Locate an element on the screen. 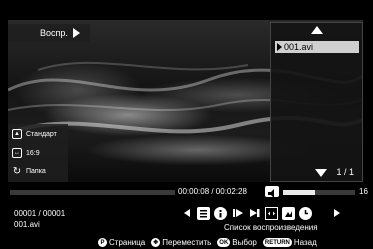 This screenshot has width=373, height=249. ok-hint: OK Выбор is located at coordinates (237, 242).